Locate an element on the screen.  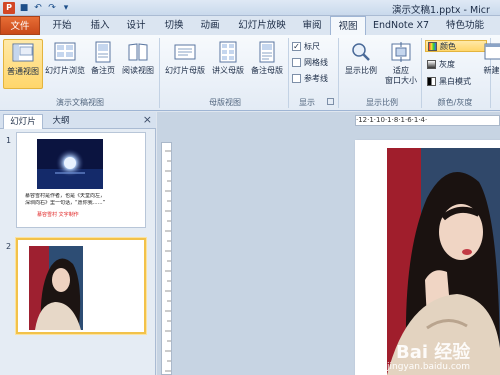
normal-view-button: 普通视图 is located at coordinates (23, 64).